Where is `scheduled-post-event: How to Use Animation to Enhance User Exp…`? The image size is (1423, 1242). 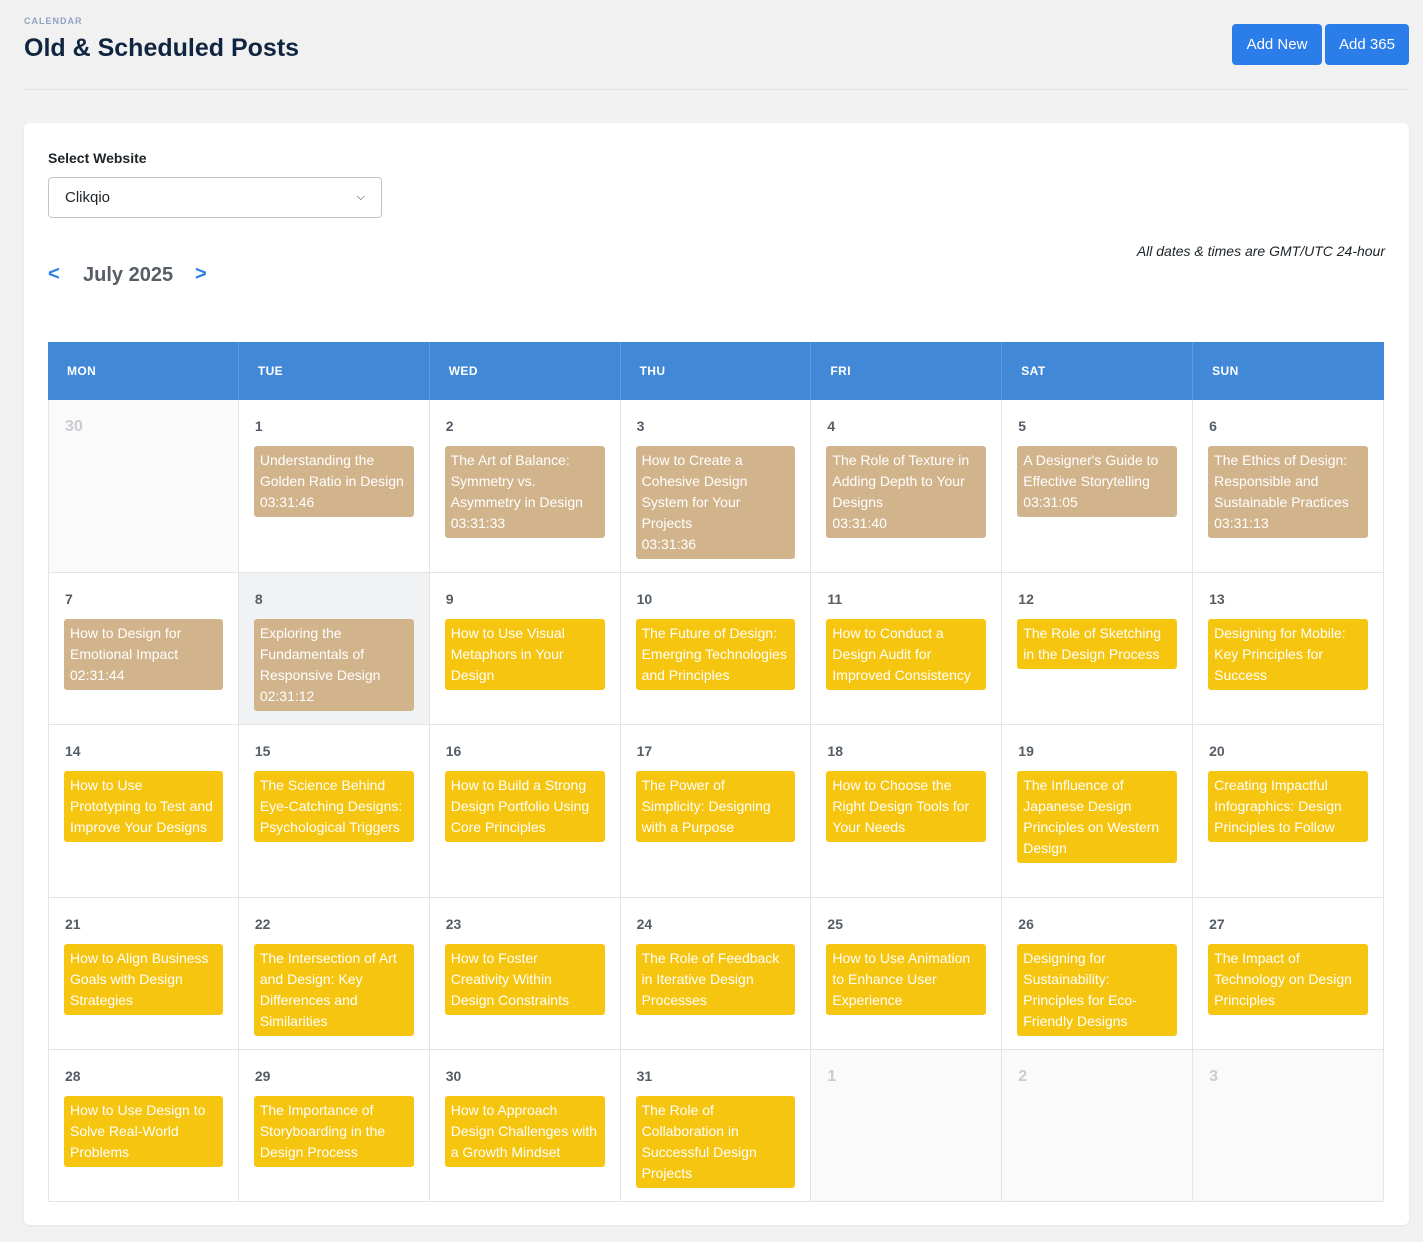 scheduled-post-event: How to Use Animation to Enhance User Exp… is located at coordinates (906, 979).